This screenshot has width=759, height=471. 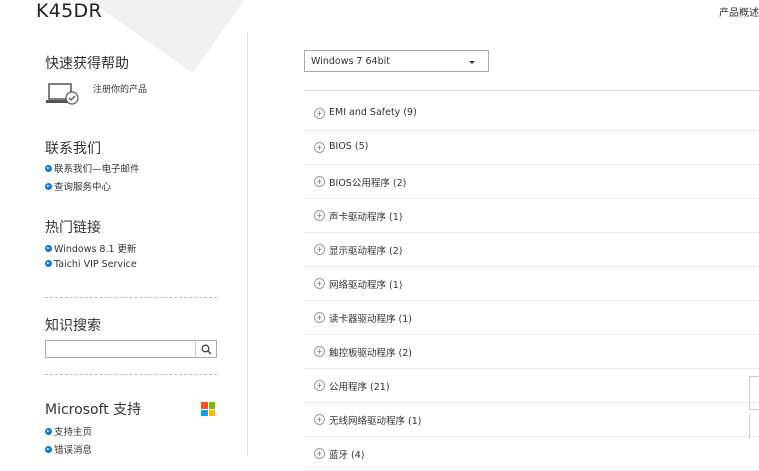 What do you see at coordinates (247, 244) in the screenshot?
I see `sidebar-divider` at bounding box center [247, 244].